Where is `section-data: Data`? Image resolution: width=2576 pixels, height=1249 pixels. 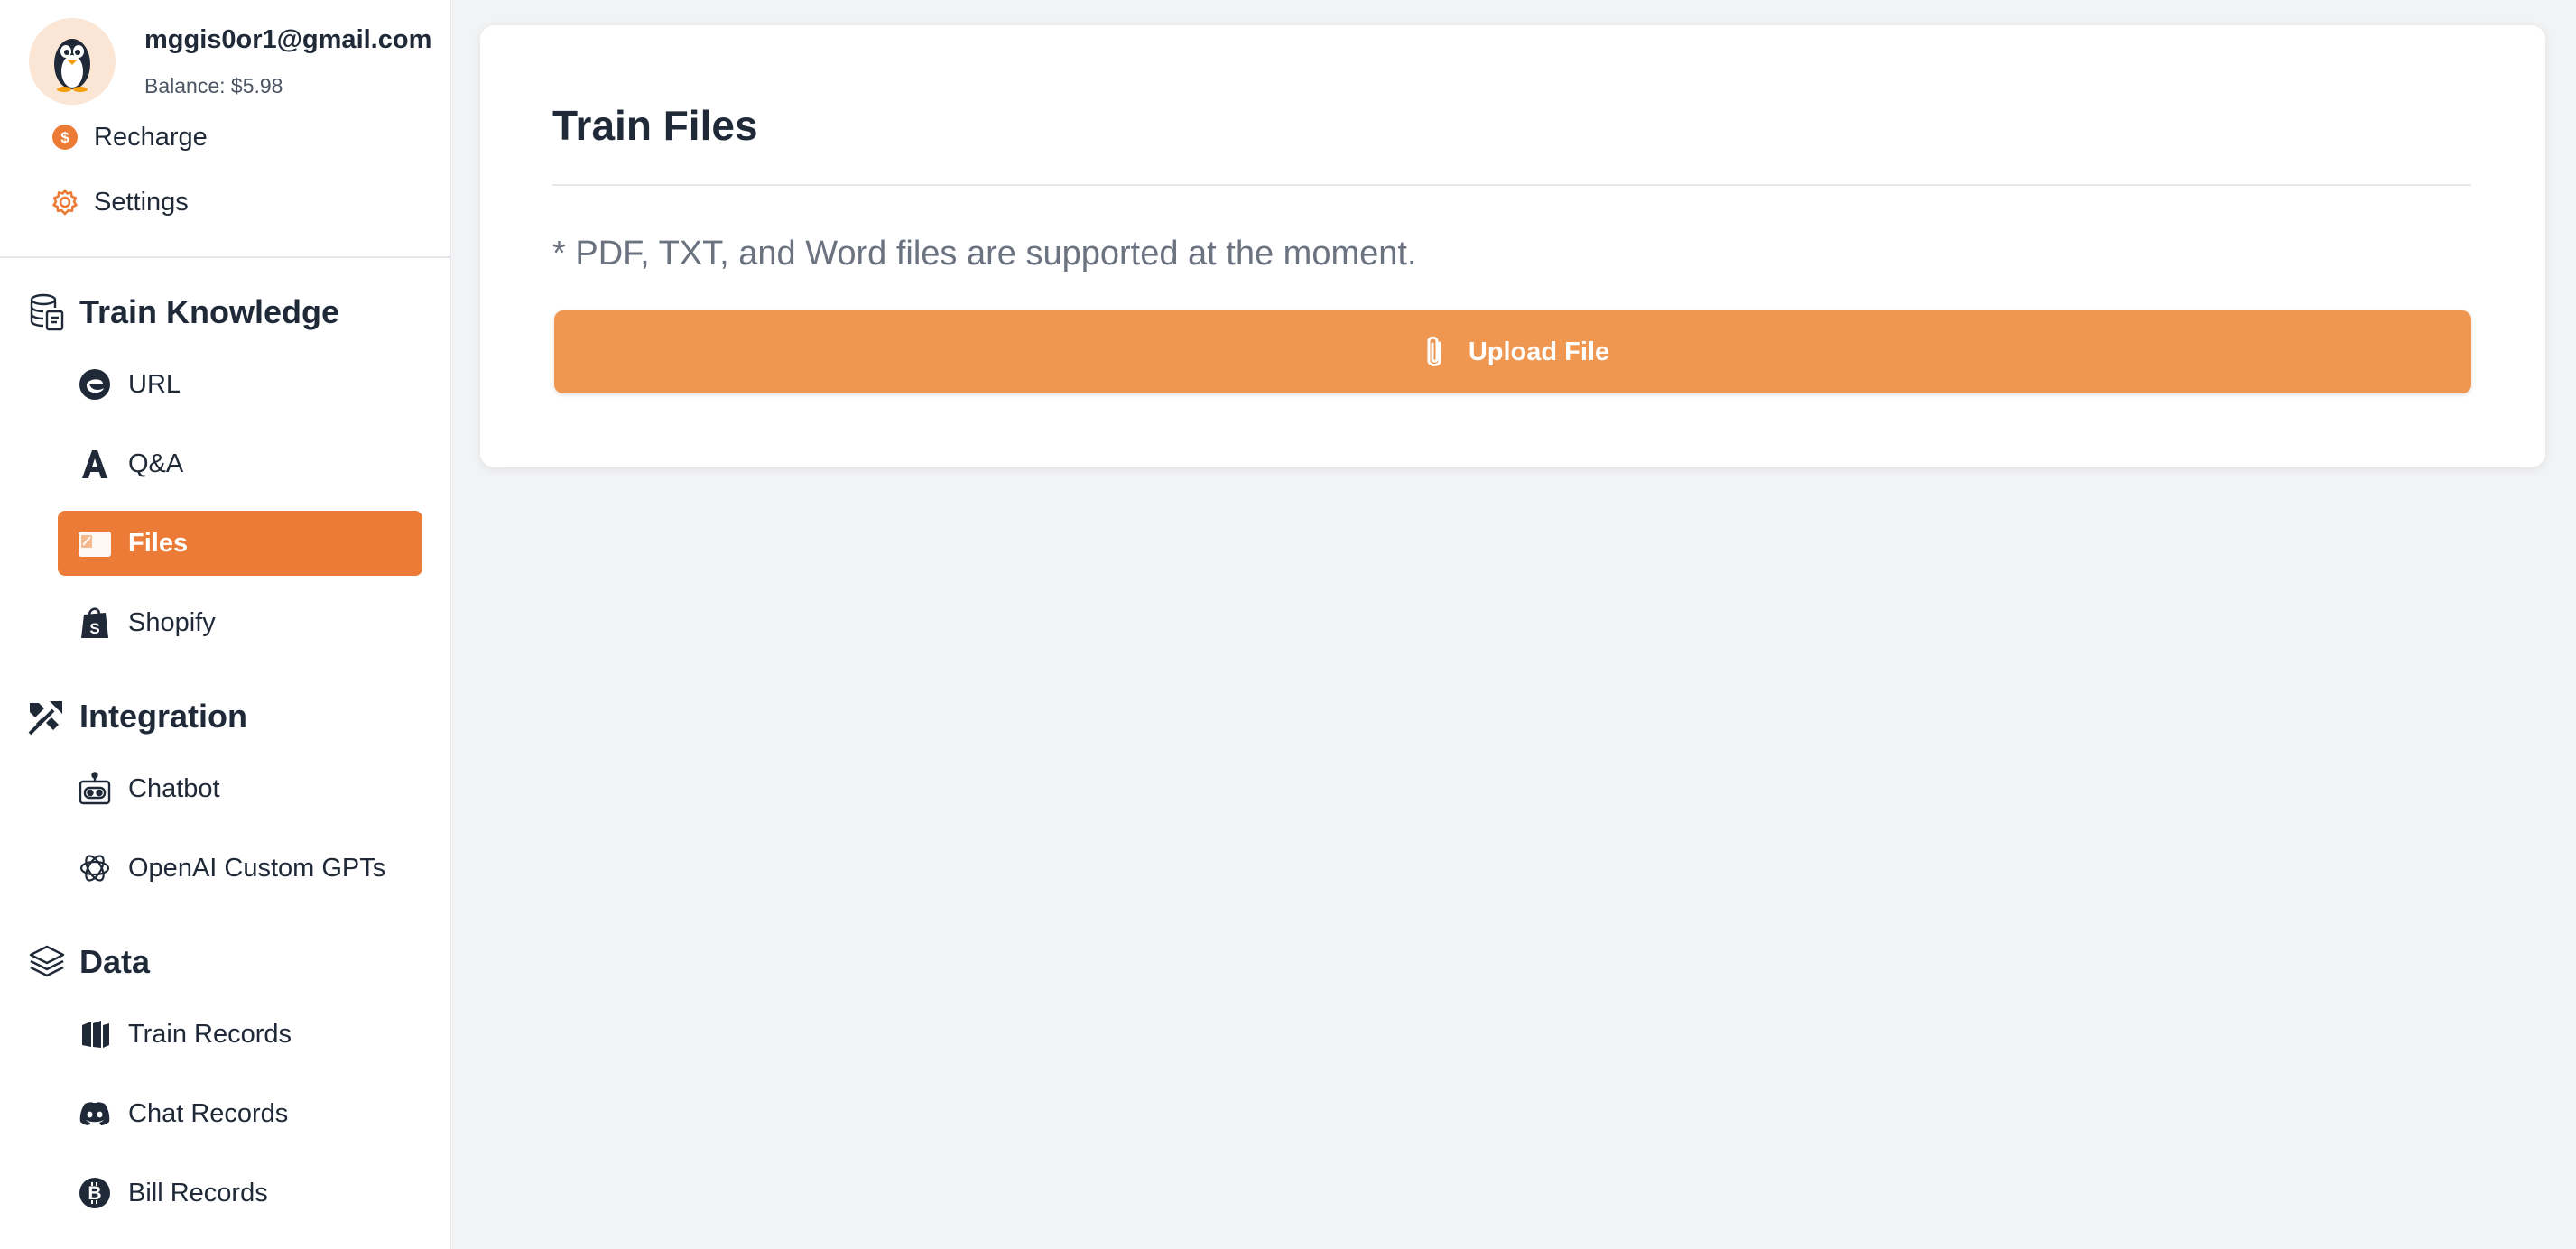
section-data: Data is located at coordinates (88, 962).